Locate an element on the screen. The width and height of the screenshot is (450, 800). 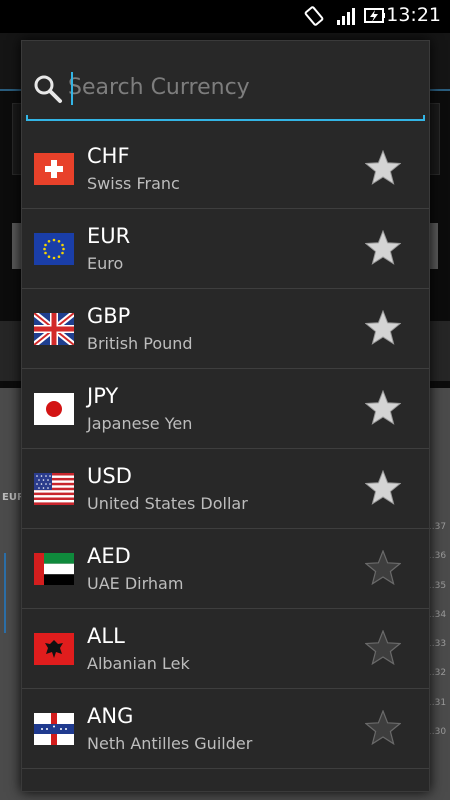
signal-icon is located at coordinates (346, 16).